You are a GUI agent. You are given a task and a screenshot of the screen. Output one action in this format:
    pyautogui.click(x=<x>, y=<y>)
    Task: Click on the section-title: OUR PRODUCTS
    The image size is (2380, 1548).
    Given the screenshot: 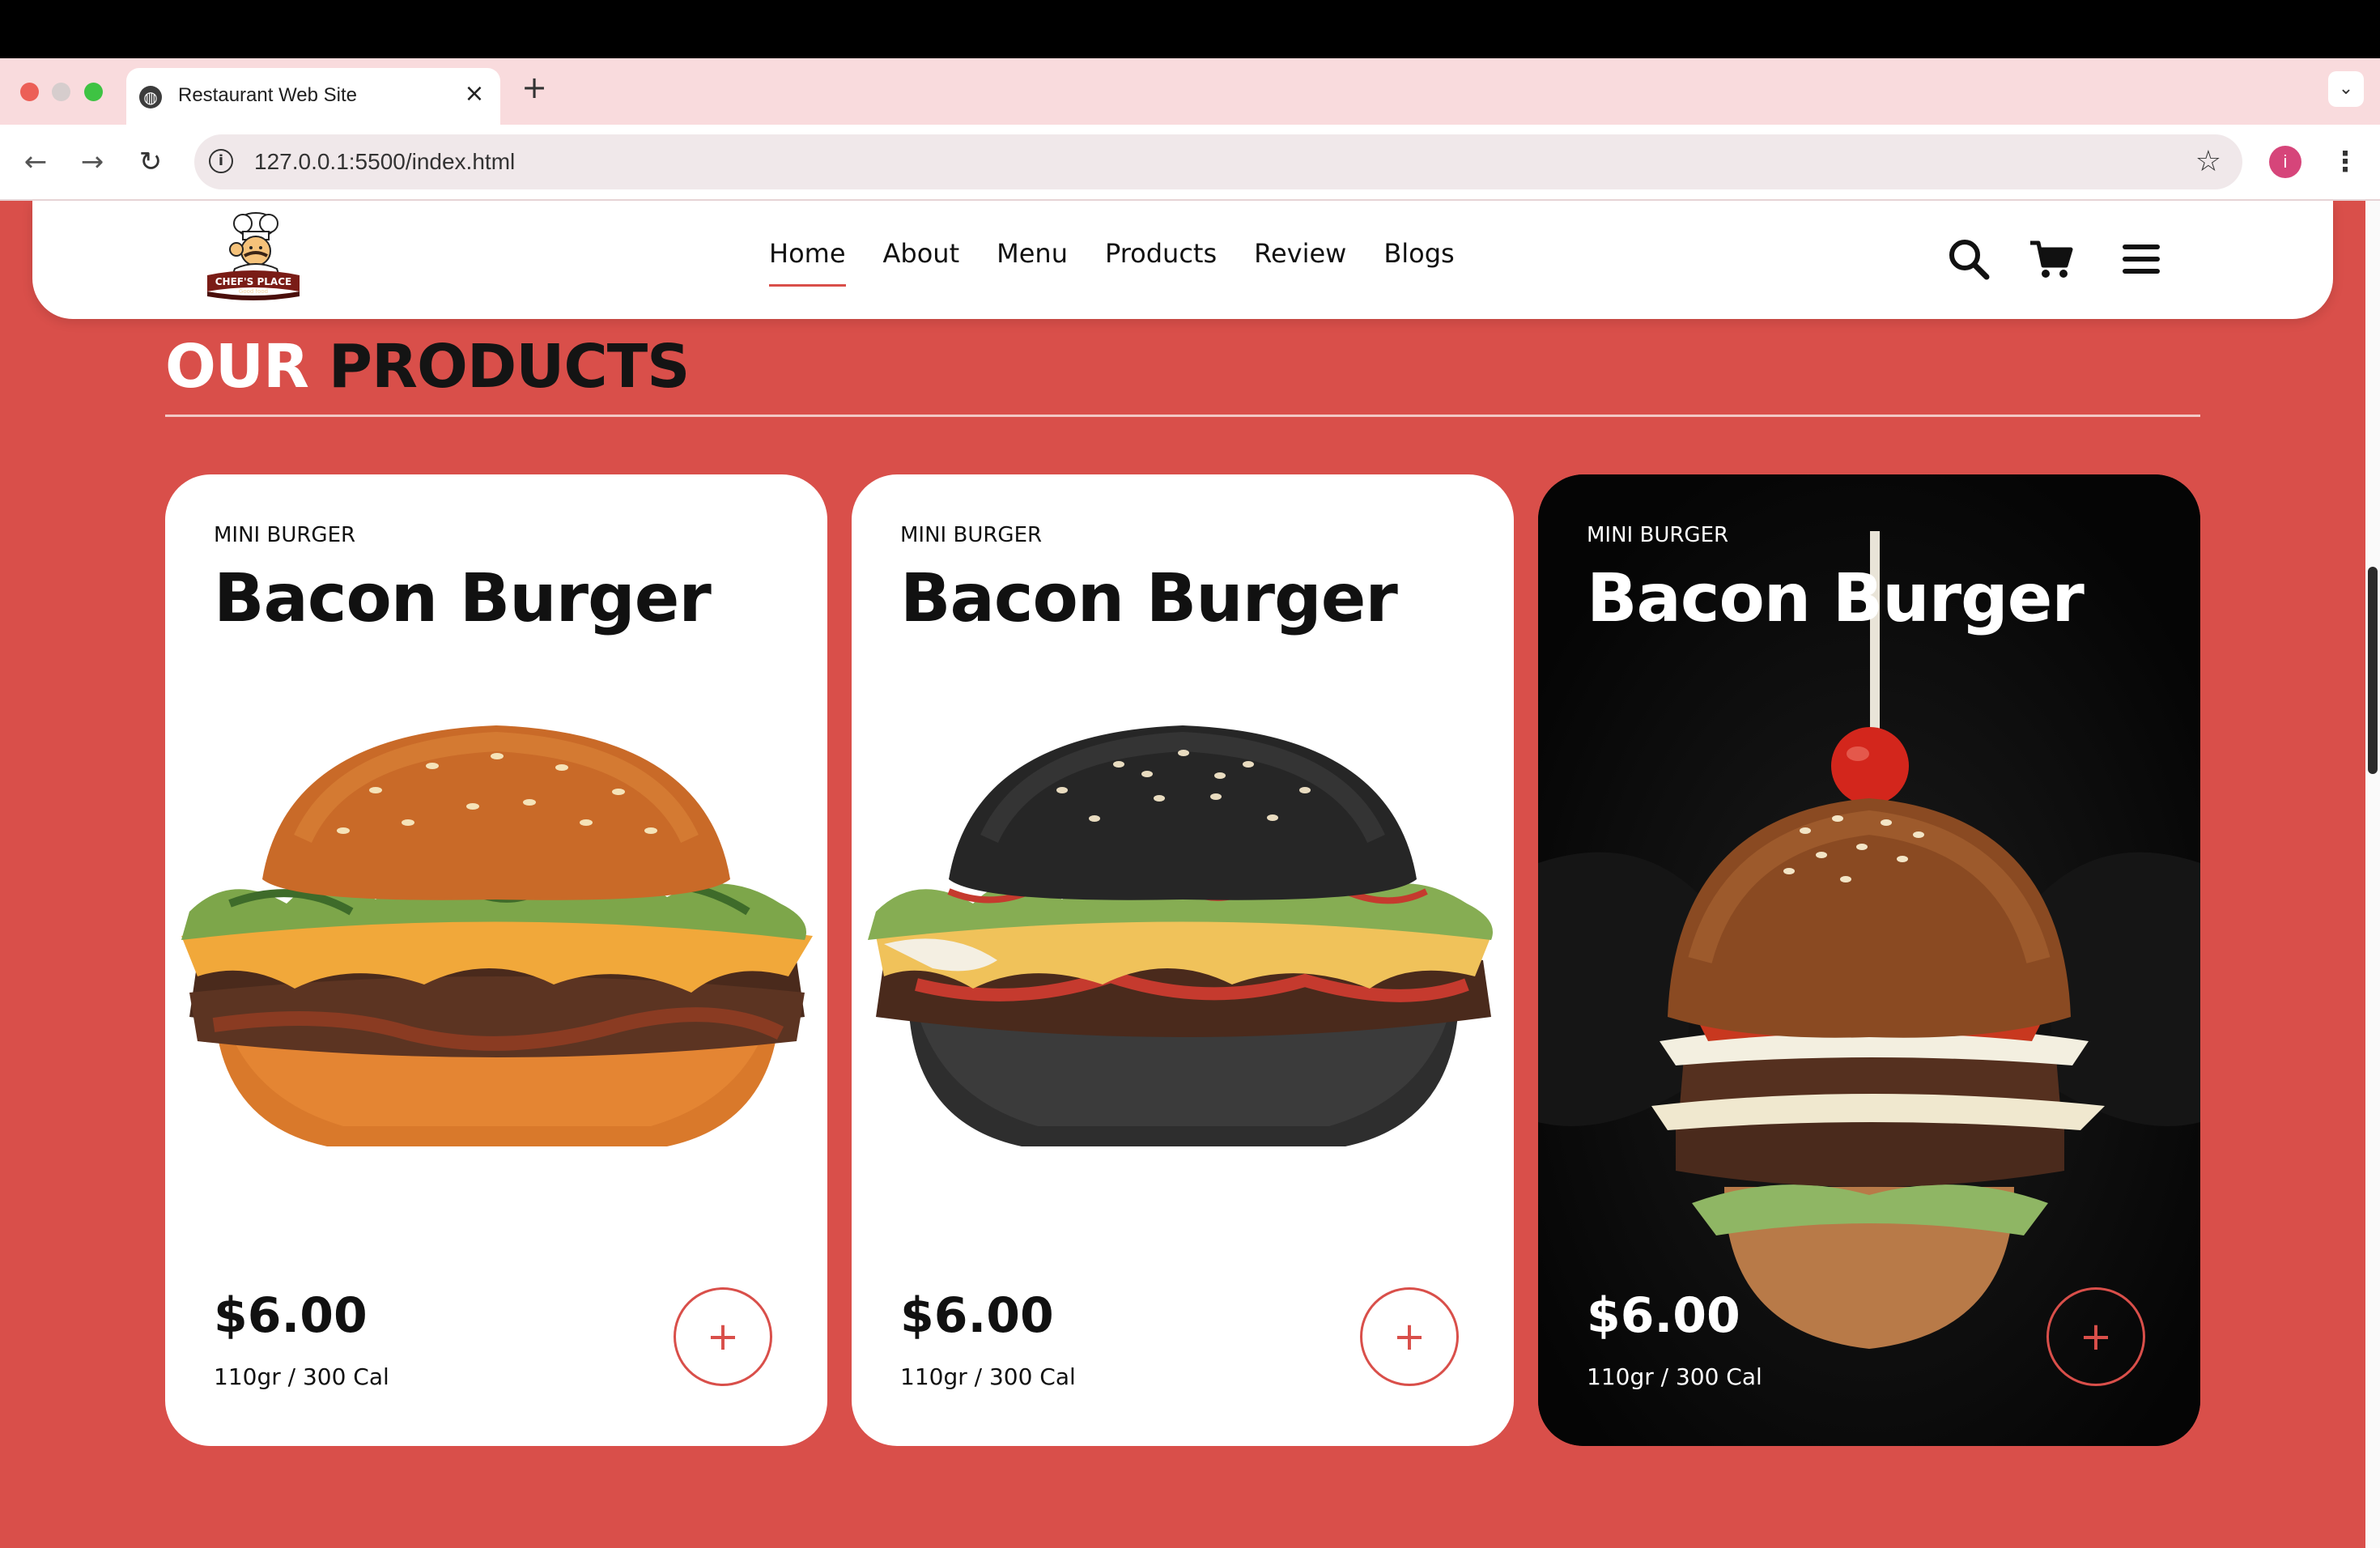 What is the action you would take?
    pyautogui.click(x=428, y=367)
    